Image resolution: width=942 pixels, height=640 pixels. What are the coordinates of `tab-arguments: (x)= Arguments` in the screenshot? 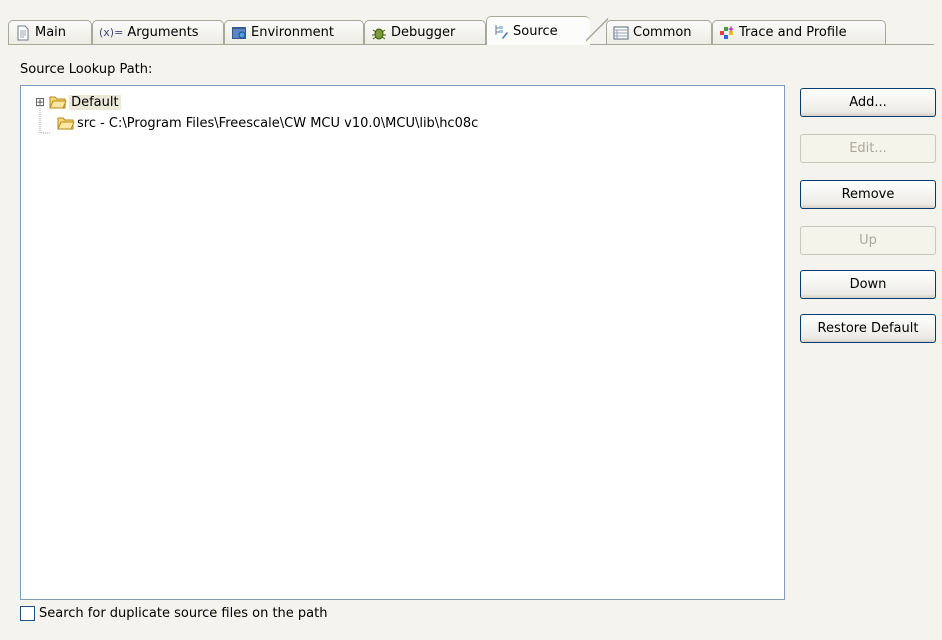 It's located at (158, 32).